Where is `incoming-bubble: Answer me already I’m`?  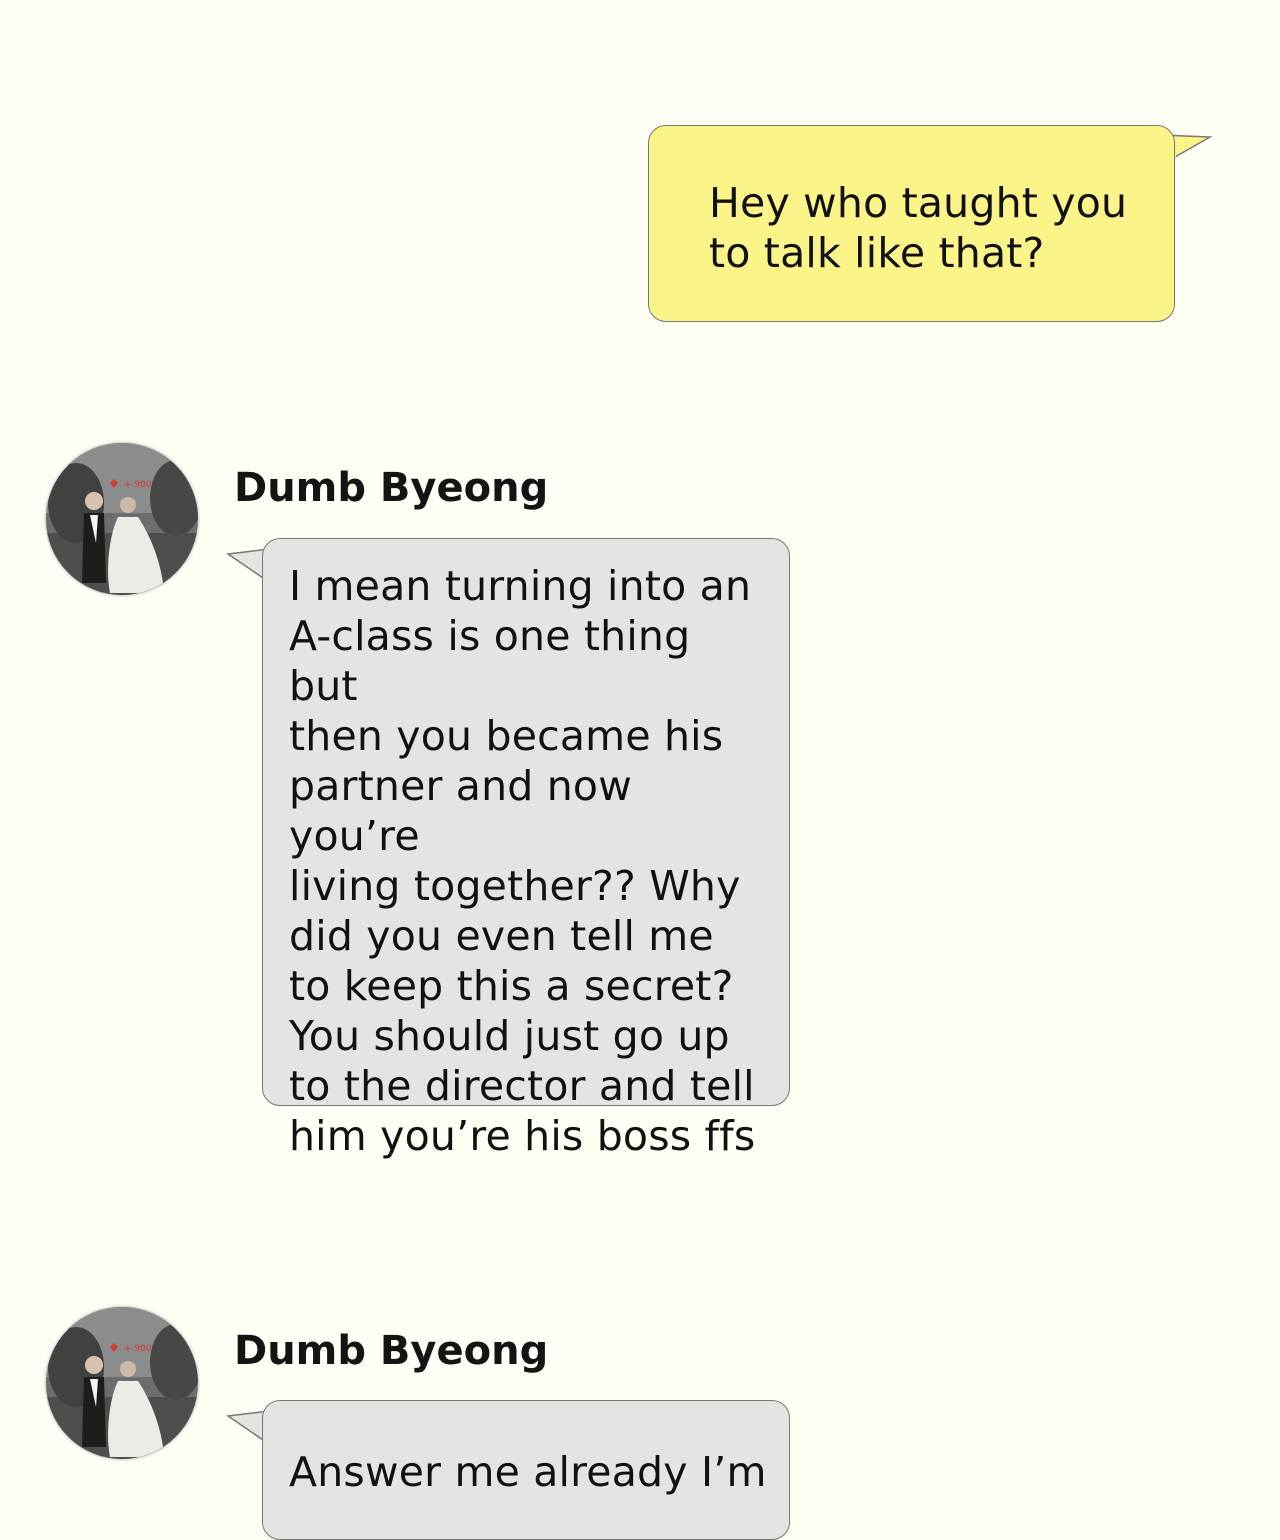 incoming-bubble: Answer me already I’m is located at coordinates (526, 1470).